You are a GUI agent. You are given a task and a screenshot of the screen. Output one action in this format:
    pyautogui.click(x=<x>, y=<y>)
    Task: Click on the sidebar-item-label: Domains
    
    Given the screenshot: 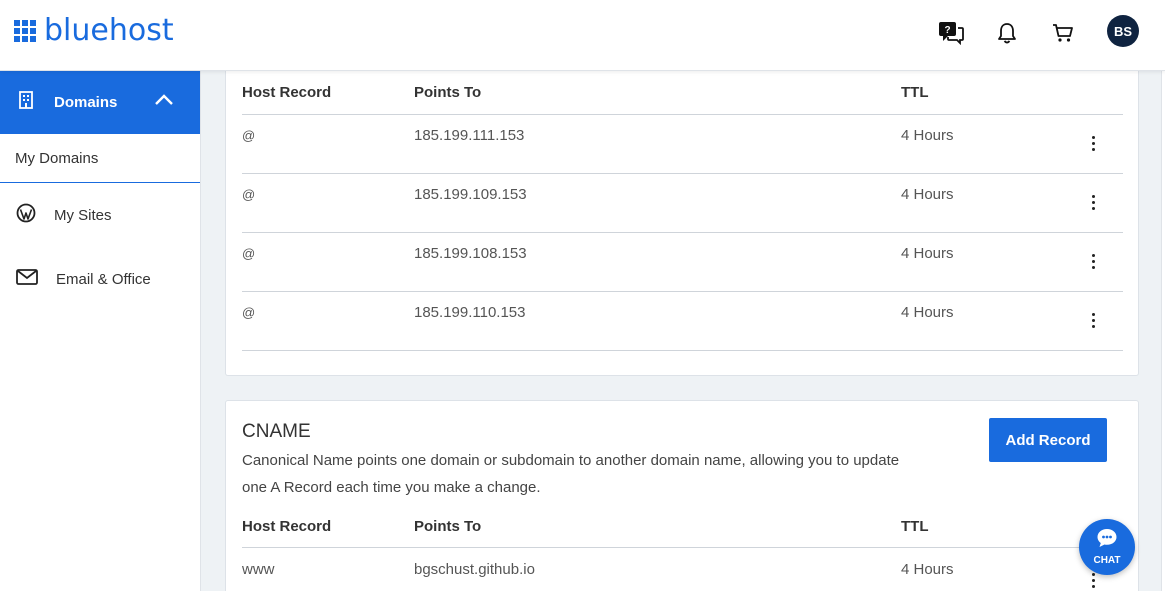 What is the action you would take?
    pyautogui.click(x=86, y=102)
    